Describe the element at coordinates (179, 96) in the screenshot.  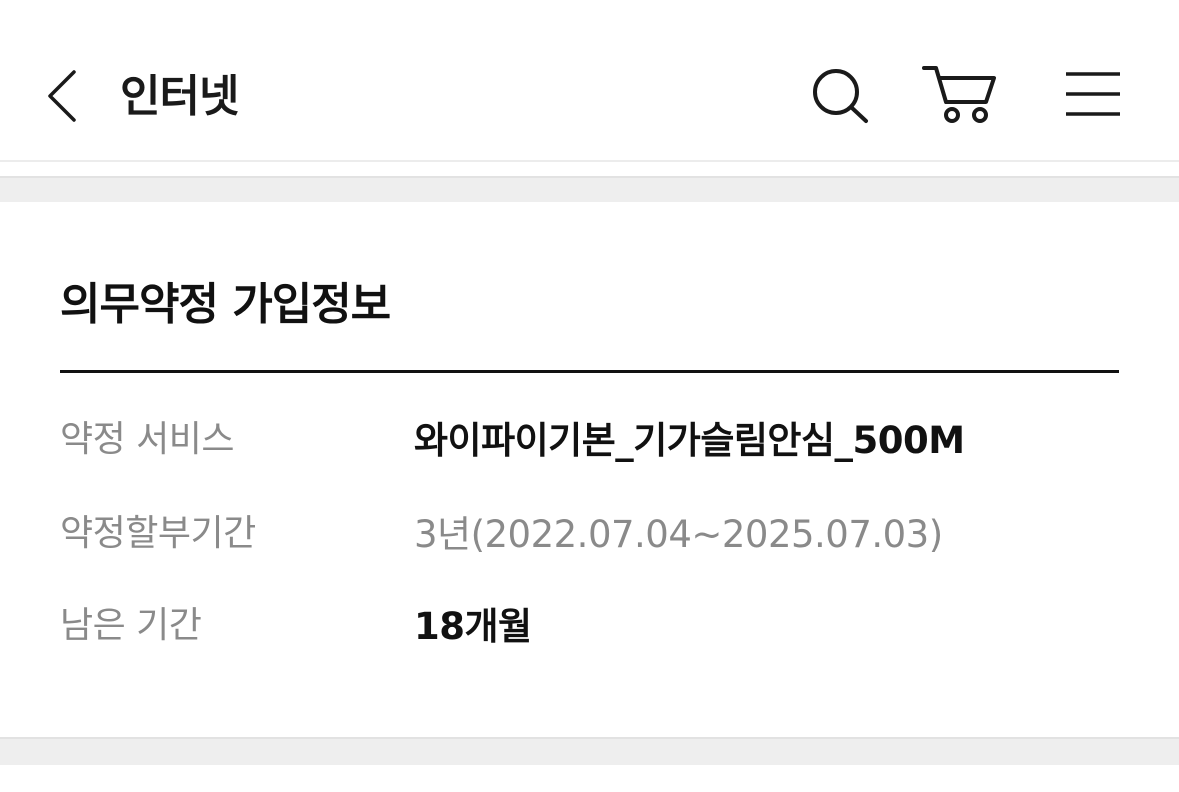
I see `page-title: 인터넷` at that location.